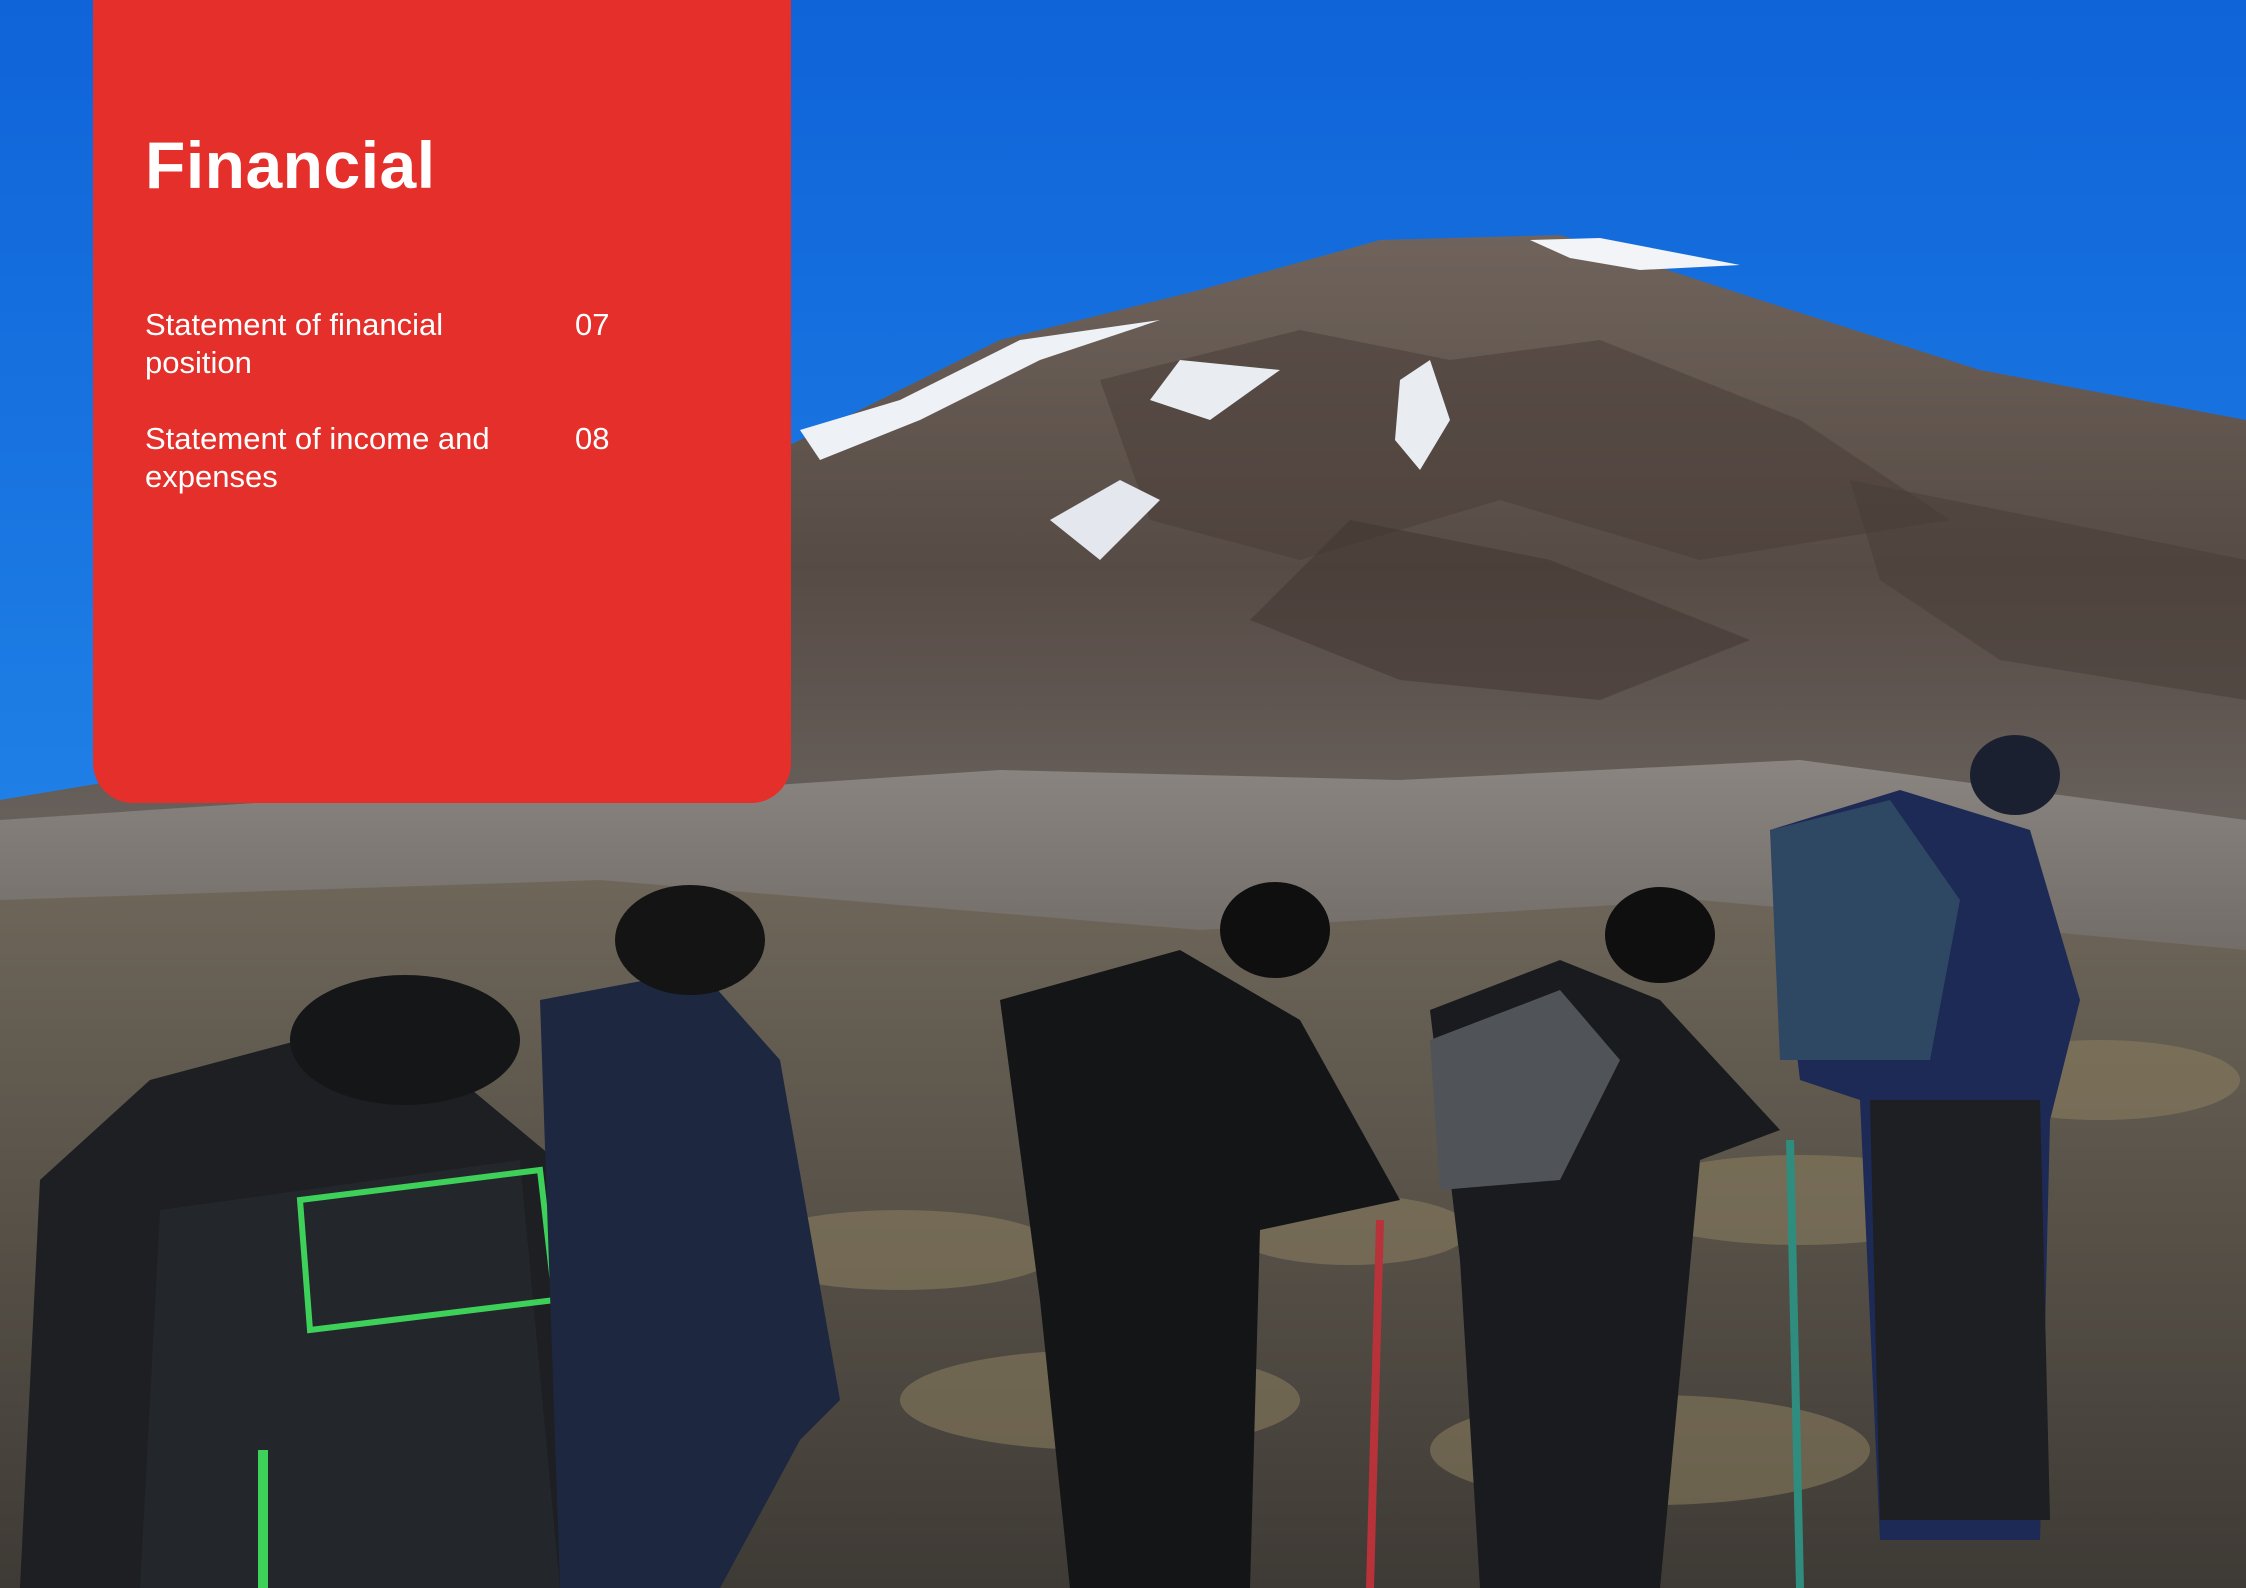 This screenshot has width=2246, height=1588. I want to click on contents-item: Statement of financial position 07, so click(425, 344).